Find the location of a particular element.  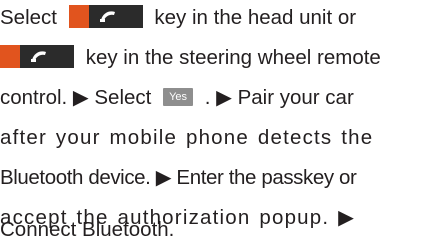

line-5: Bluetooth device. ▶ Enter the passkey or is located at coordinates (178, 178).